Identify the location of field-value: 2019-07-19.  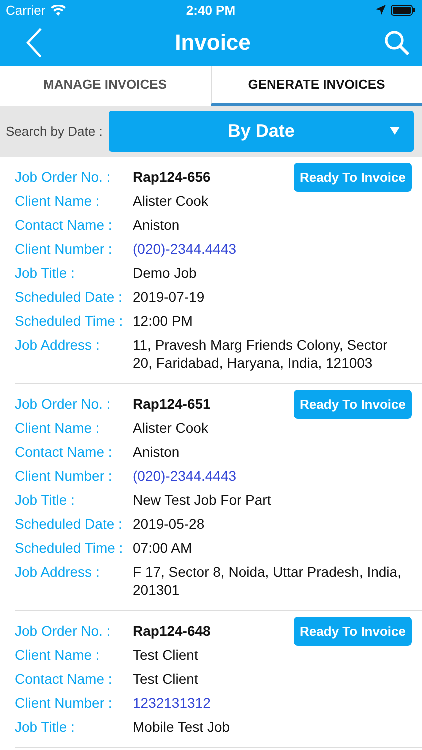
(169, 297).